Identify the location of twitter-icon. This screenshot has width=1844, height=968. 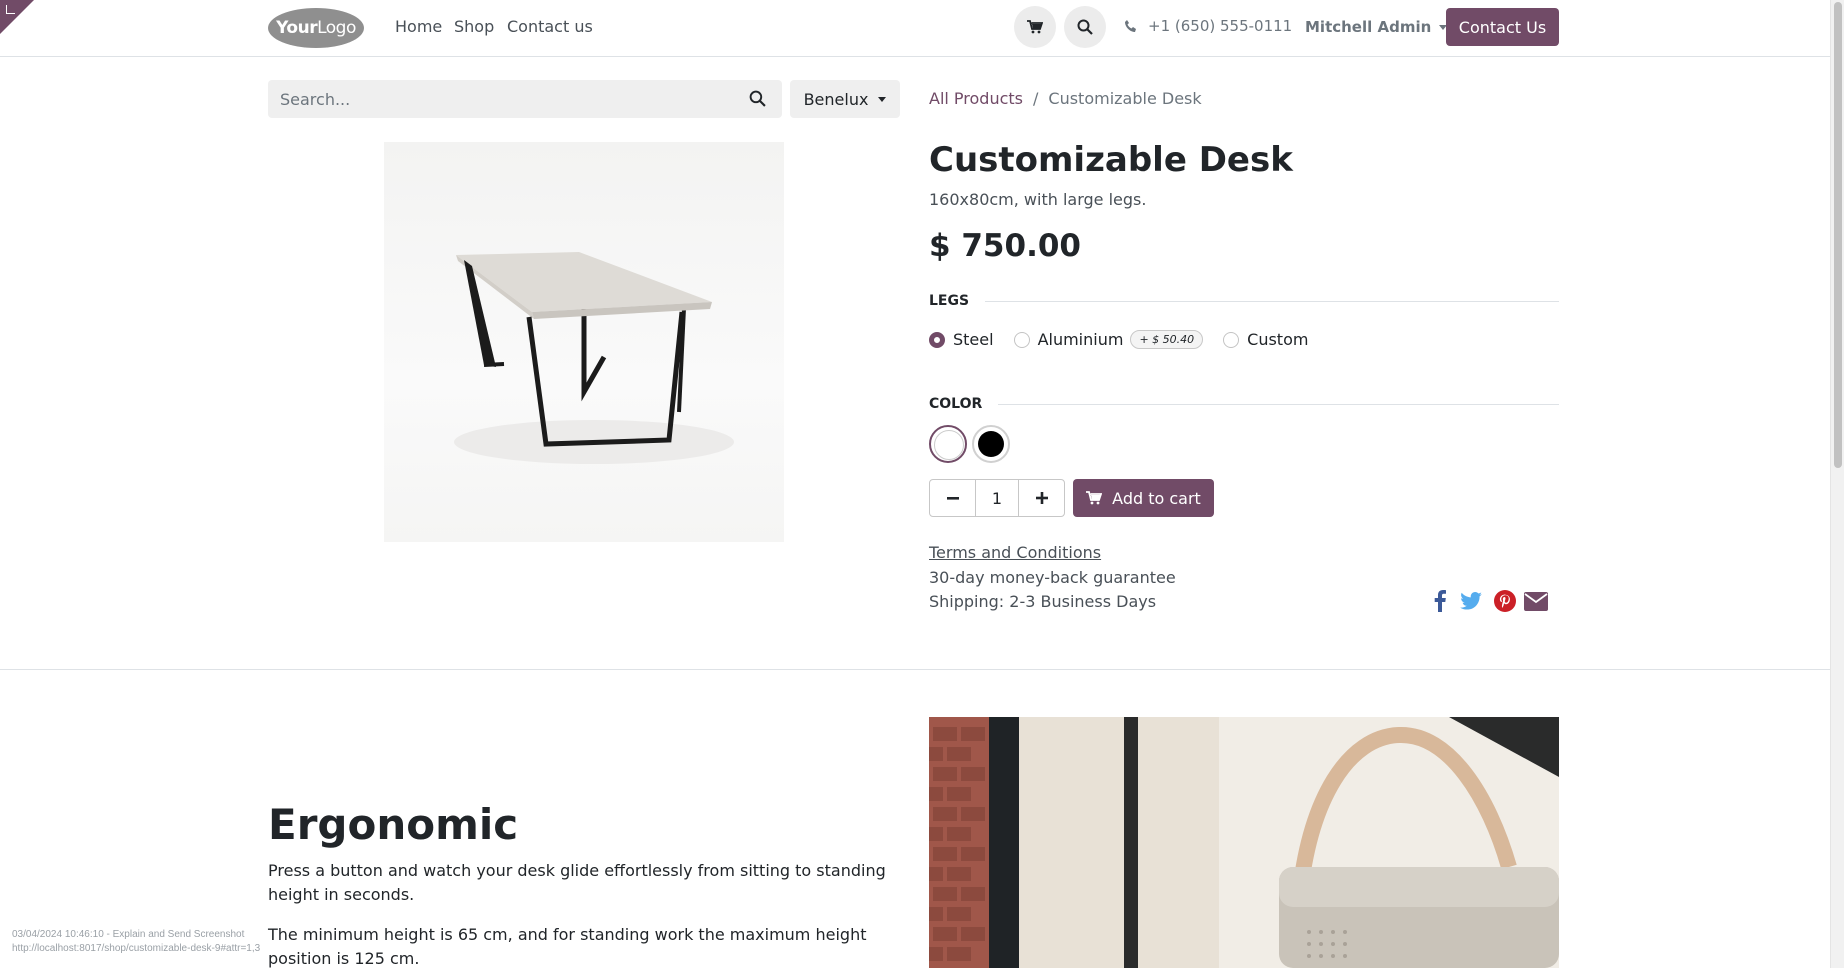
(1471, 601).